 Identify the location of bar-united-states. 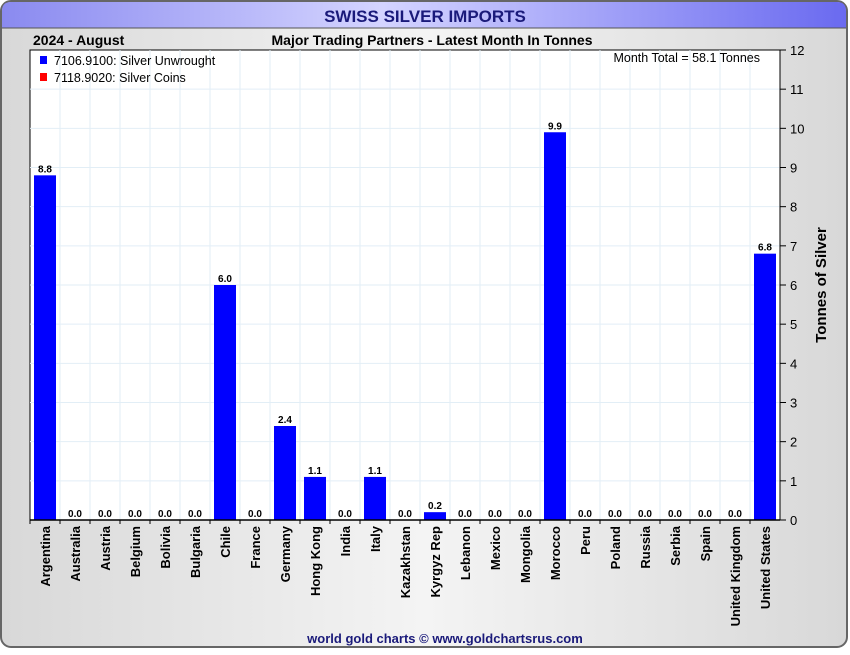
(765, 386).